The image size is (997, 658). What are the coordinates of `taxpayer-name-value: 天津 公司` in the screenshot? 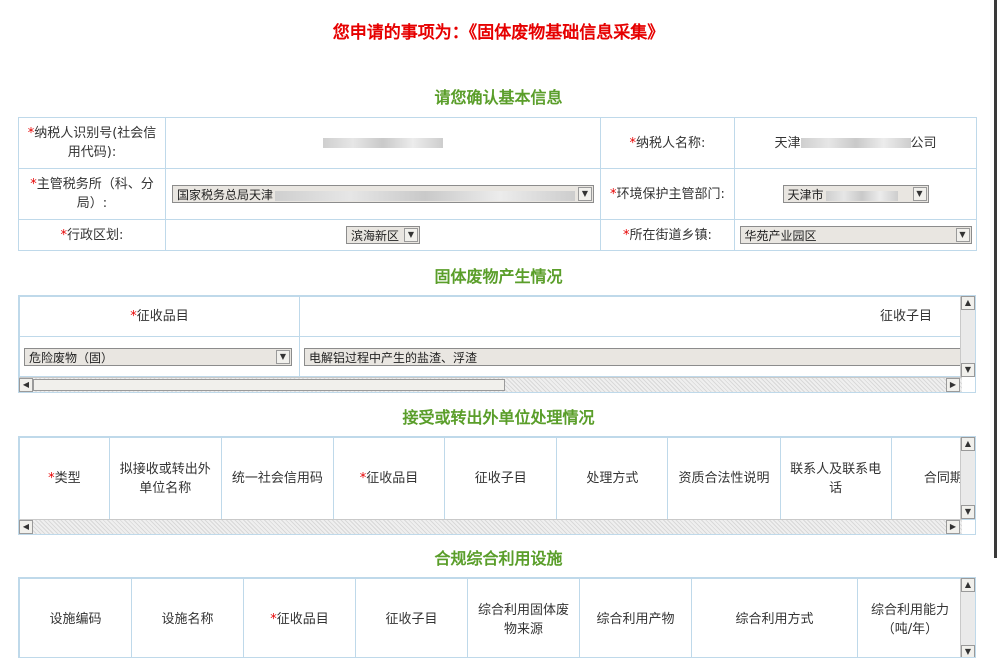 It's located at (855, 143).